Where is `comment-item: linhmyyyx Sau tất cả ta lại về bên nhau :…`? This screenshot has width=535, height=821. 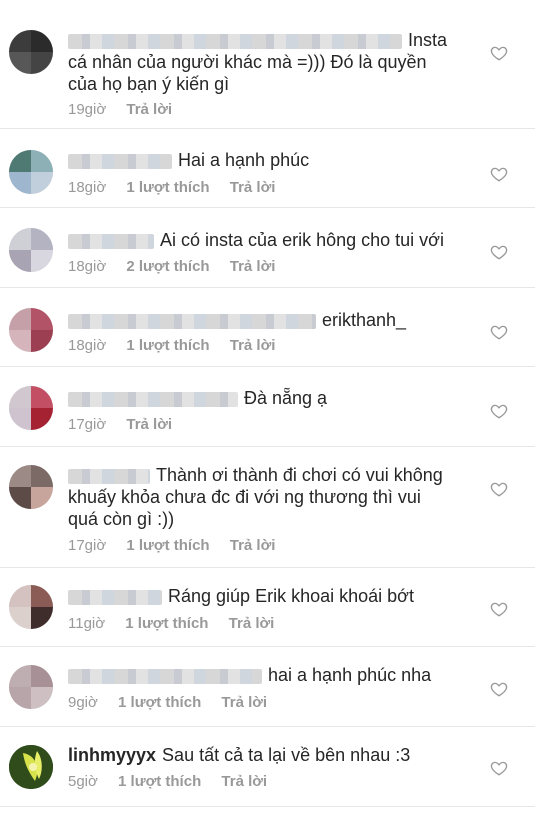 comment-item: linhmyyyx Sau tất cả ta lại về bên nhau :… is located at coordinates (267, 767).